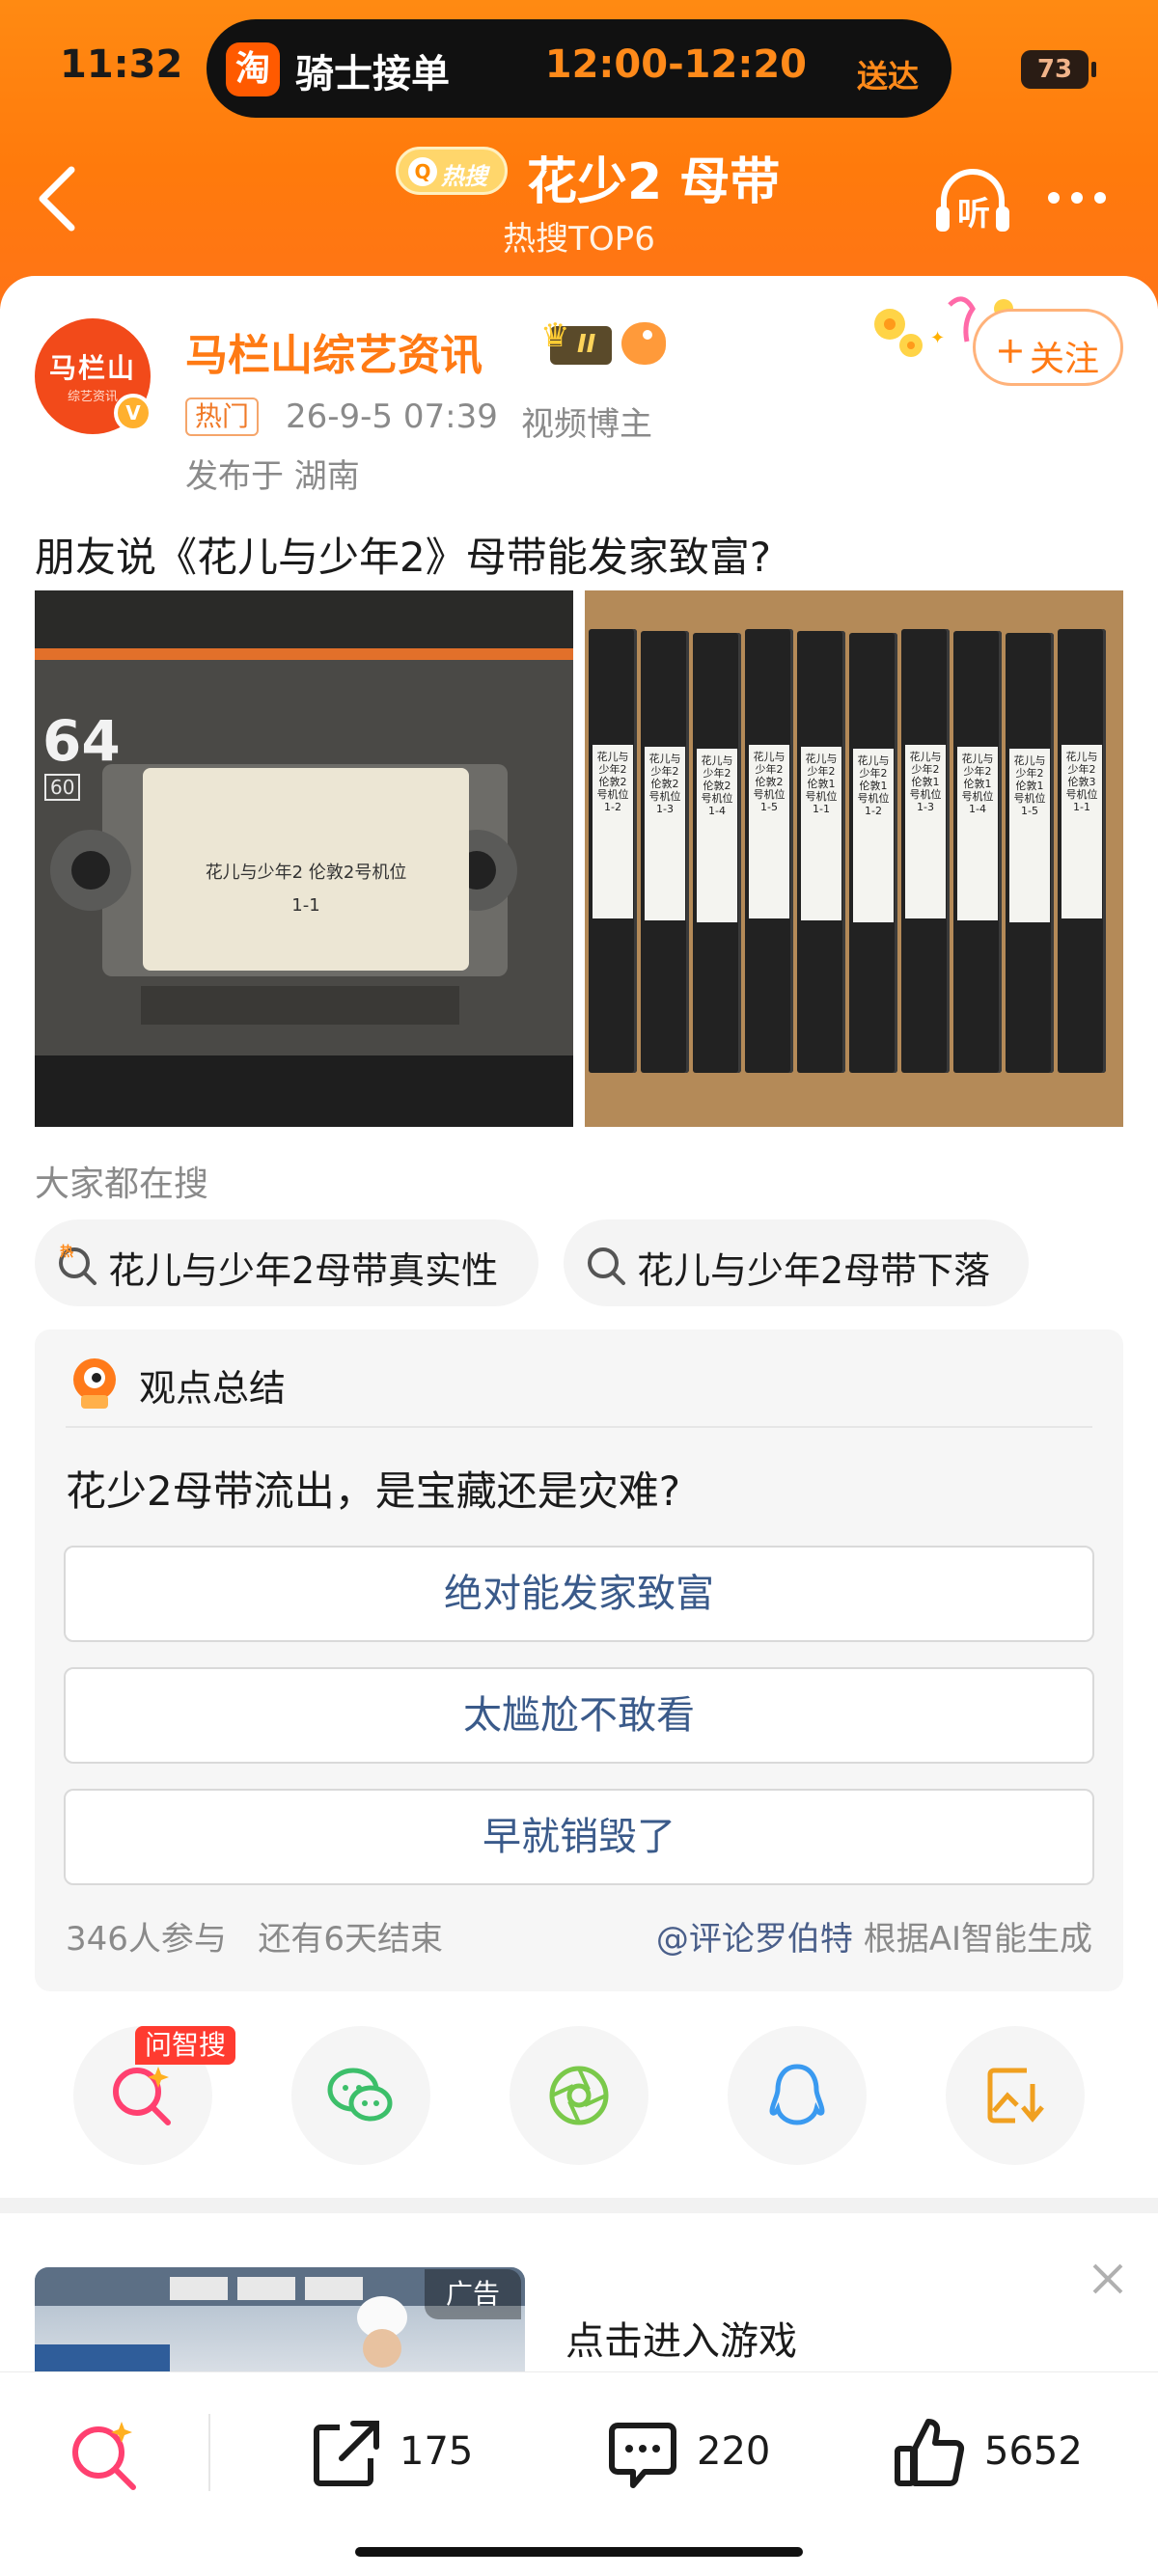 The image size is (1158, 2576). Describe the element at coordinates (642, 2456) in the screenshot. I see `comment-icon` at that location.